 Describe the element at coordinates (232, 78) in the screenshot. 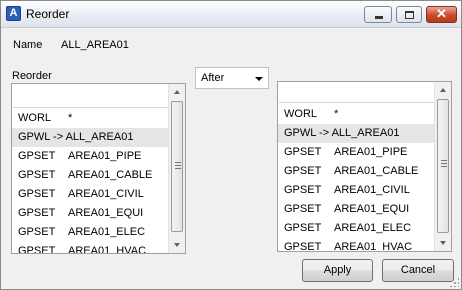

I see `position-select: After` at that location.